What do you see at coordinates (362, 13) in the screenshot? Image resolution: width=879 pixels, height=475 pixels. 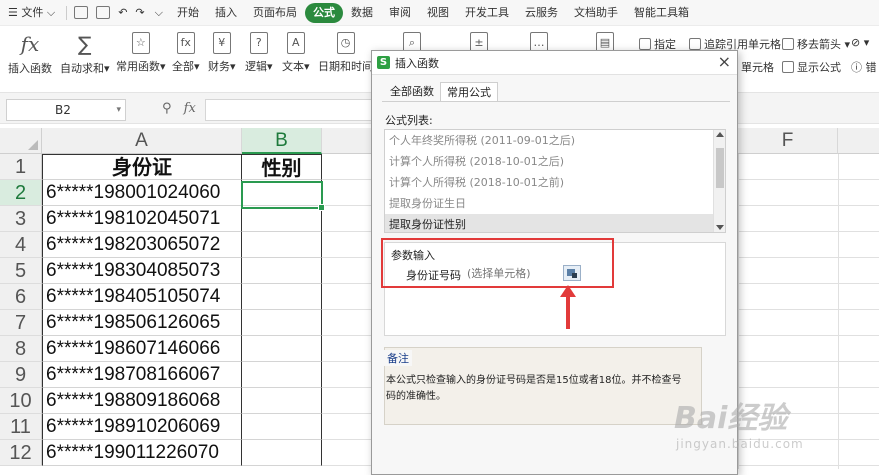 I see `tab-data: 数据` at bounding box center [362, 13].